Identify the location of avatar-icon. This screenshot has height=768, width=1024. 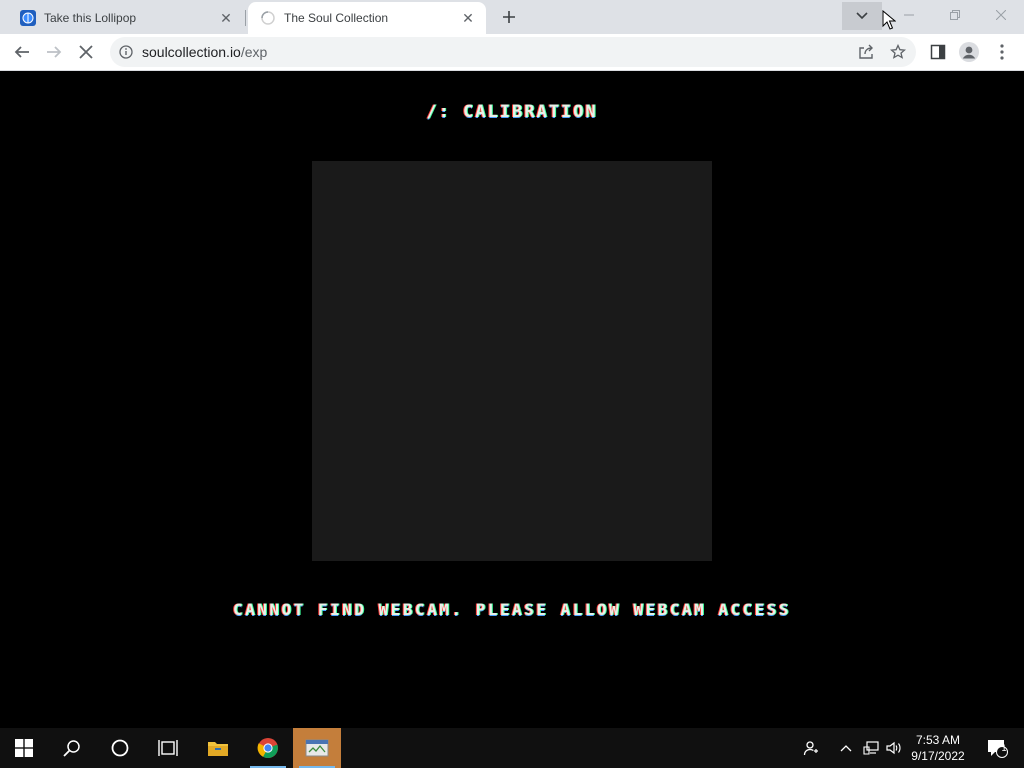
(969, 52).